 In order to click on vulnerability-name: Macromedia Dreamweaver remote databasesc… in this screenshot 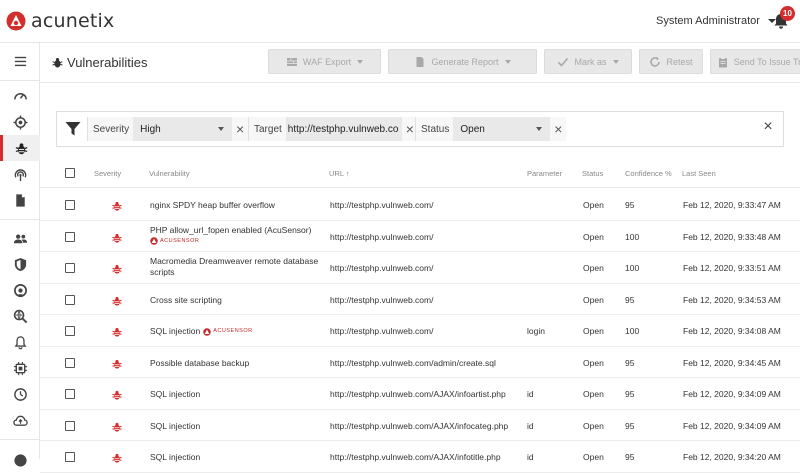, I will do `click(234, 267)`.